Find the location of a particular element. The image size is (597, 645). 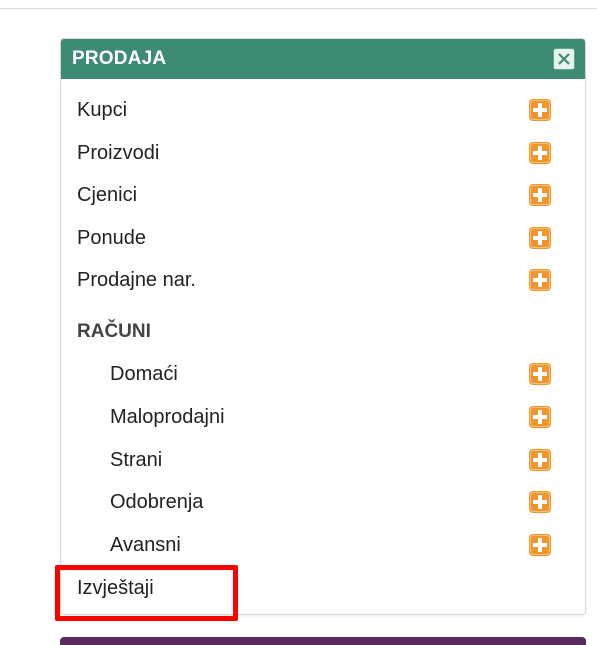

menu-item-strani: Strani is located at coordinates (323, 460).